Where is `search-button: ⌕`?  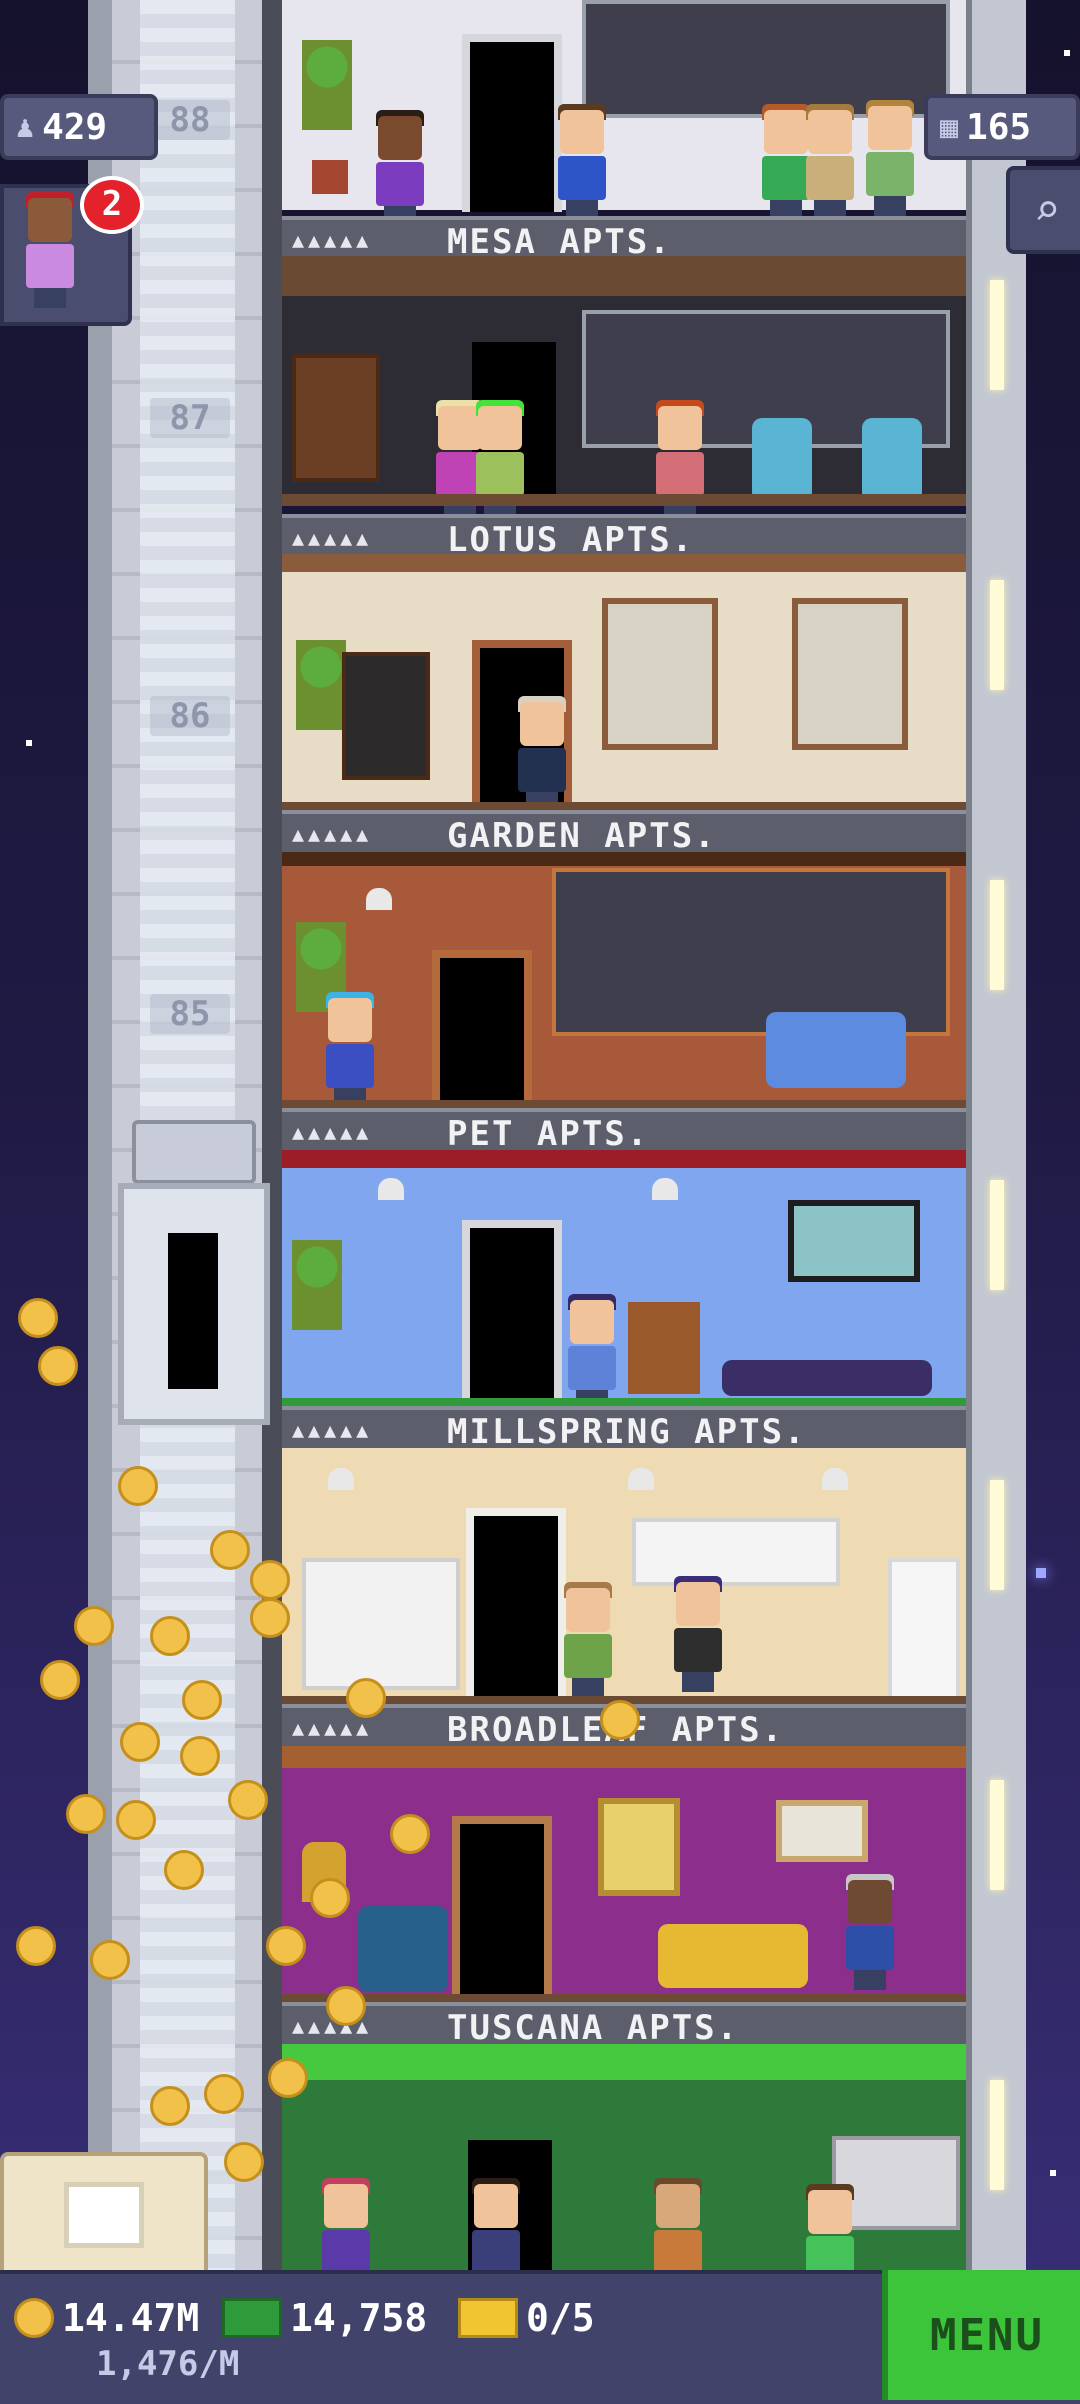
search-button: ⌕ is located at coordinates (1043, 210).